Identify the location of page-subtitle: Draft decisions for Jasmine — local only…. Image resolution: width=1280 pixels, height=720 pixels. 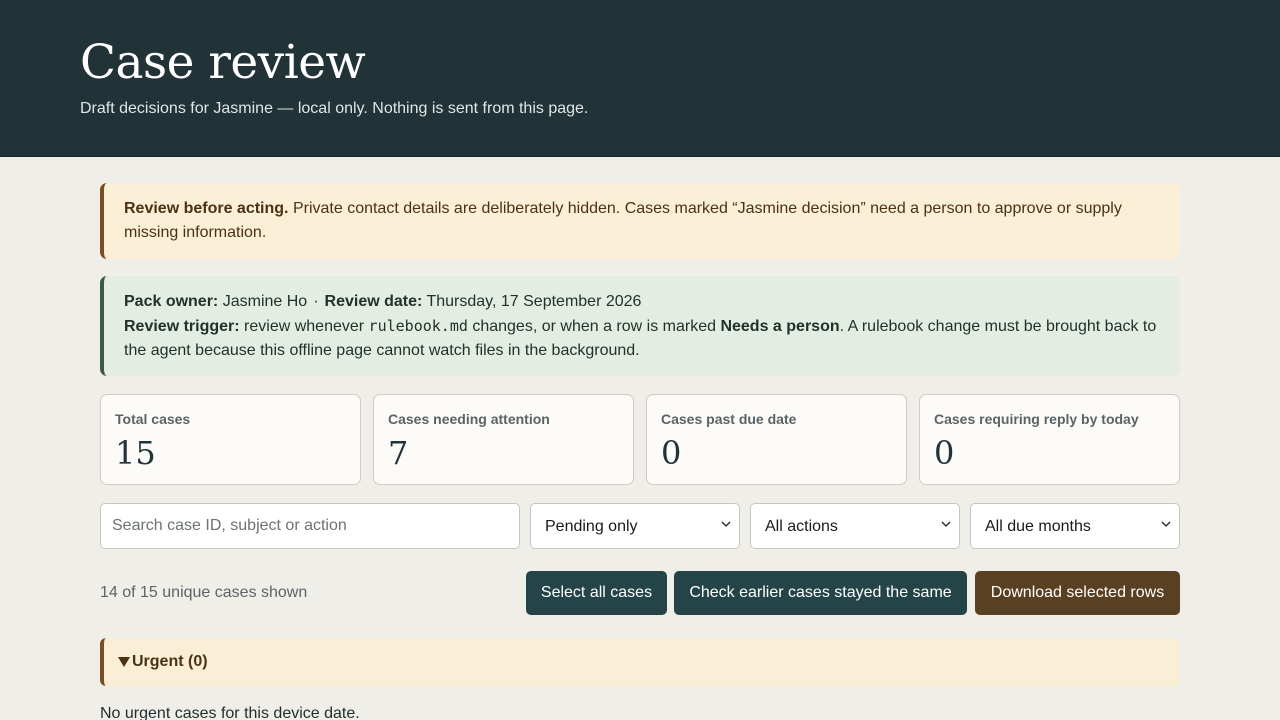
(334, 108).